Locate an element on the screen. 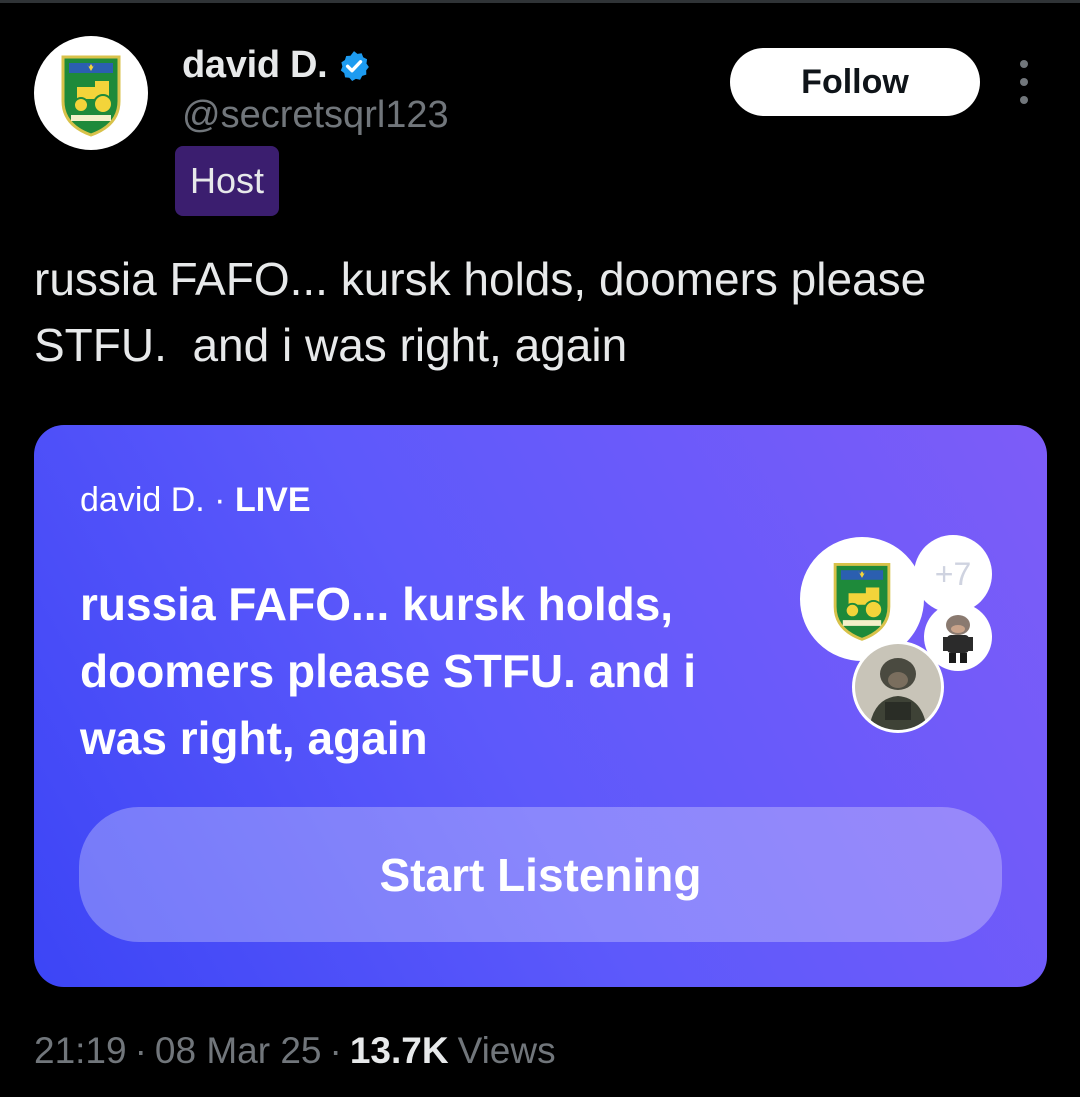 Image resolution: width=1080 pixels, height=1097 pixels. views-label: Views is located at coordinates (506, 1050).